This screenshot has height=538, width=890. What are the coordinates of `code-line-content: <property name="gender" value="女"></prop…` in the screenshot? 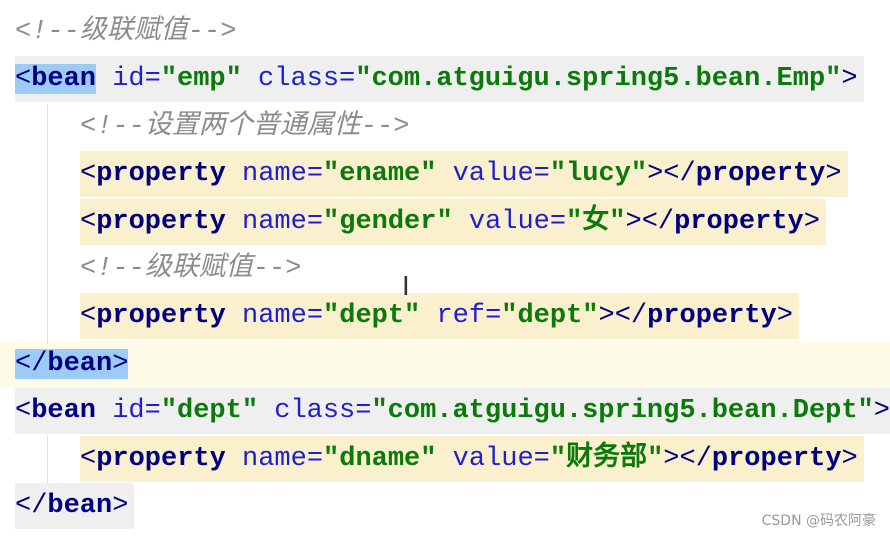 It's located at (453, 221).